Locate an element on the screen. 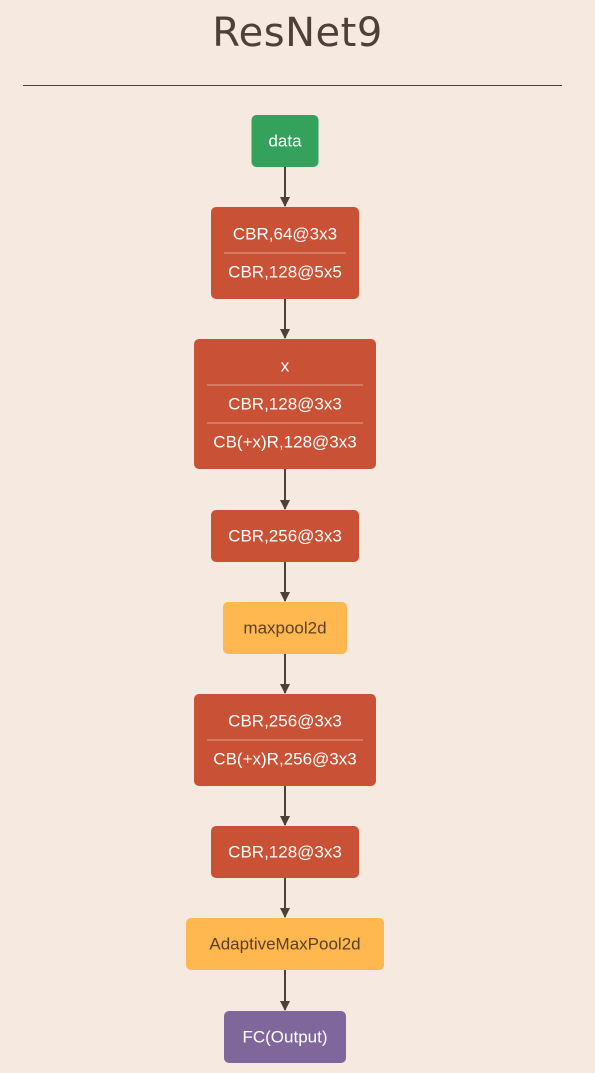 The width and height of the screenshot is (595, 1073). node-data: data is located at coordinates (285, 141).